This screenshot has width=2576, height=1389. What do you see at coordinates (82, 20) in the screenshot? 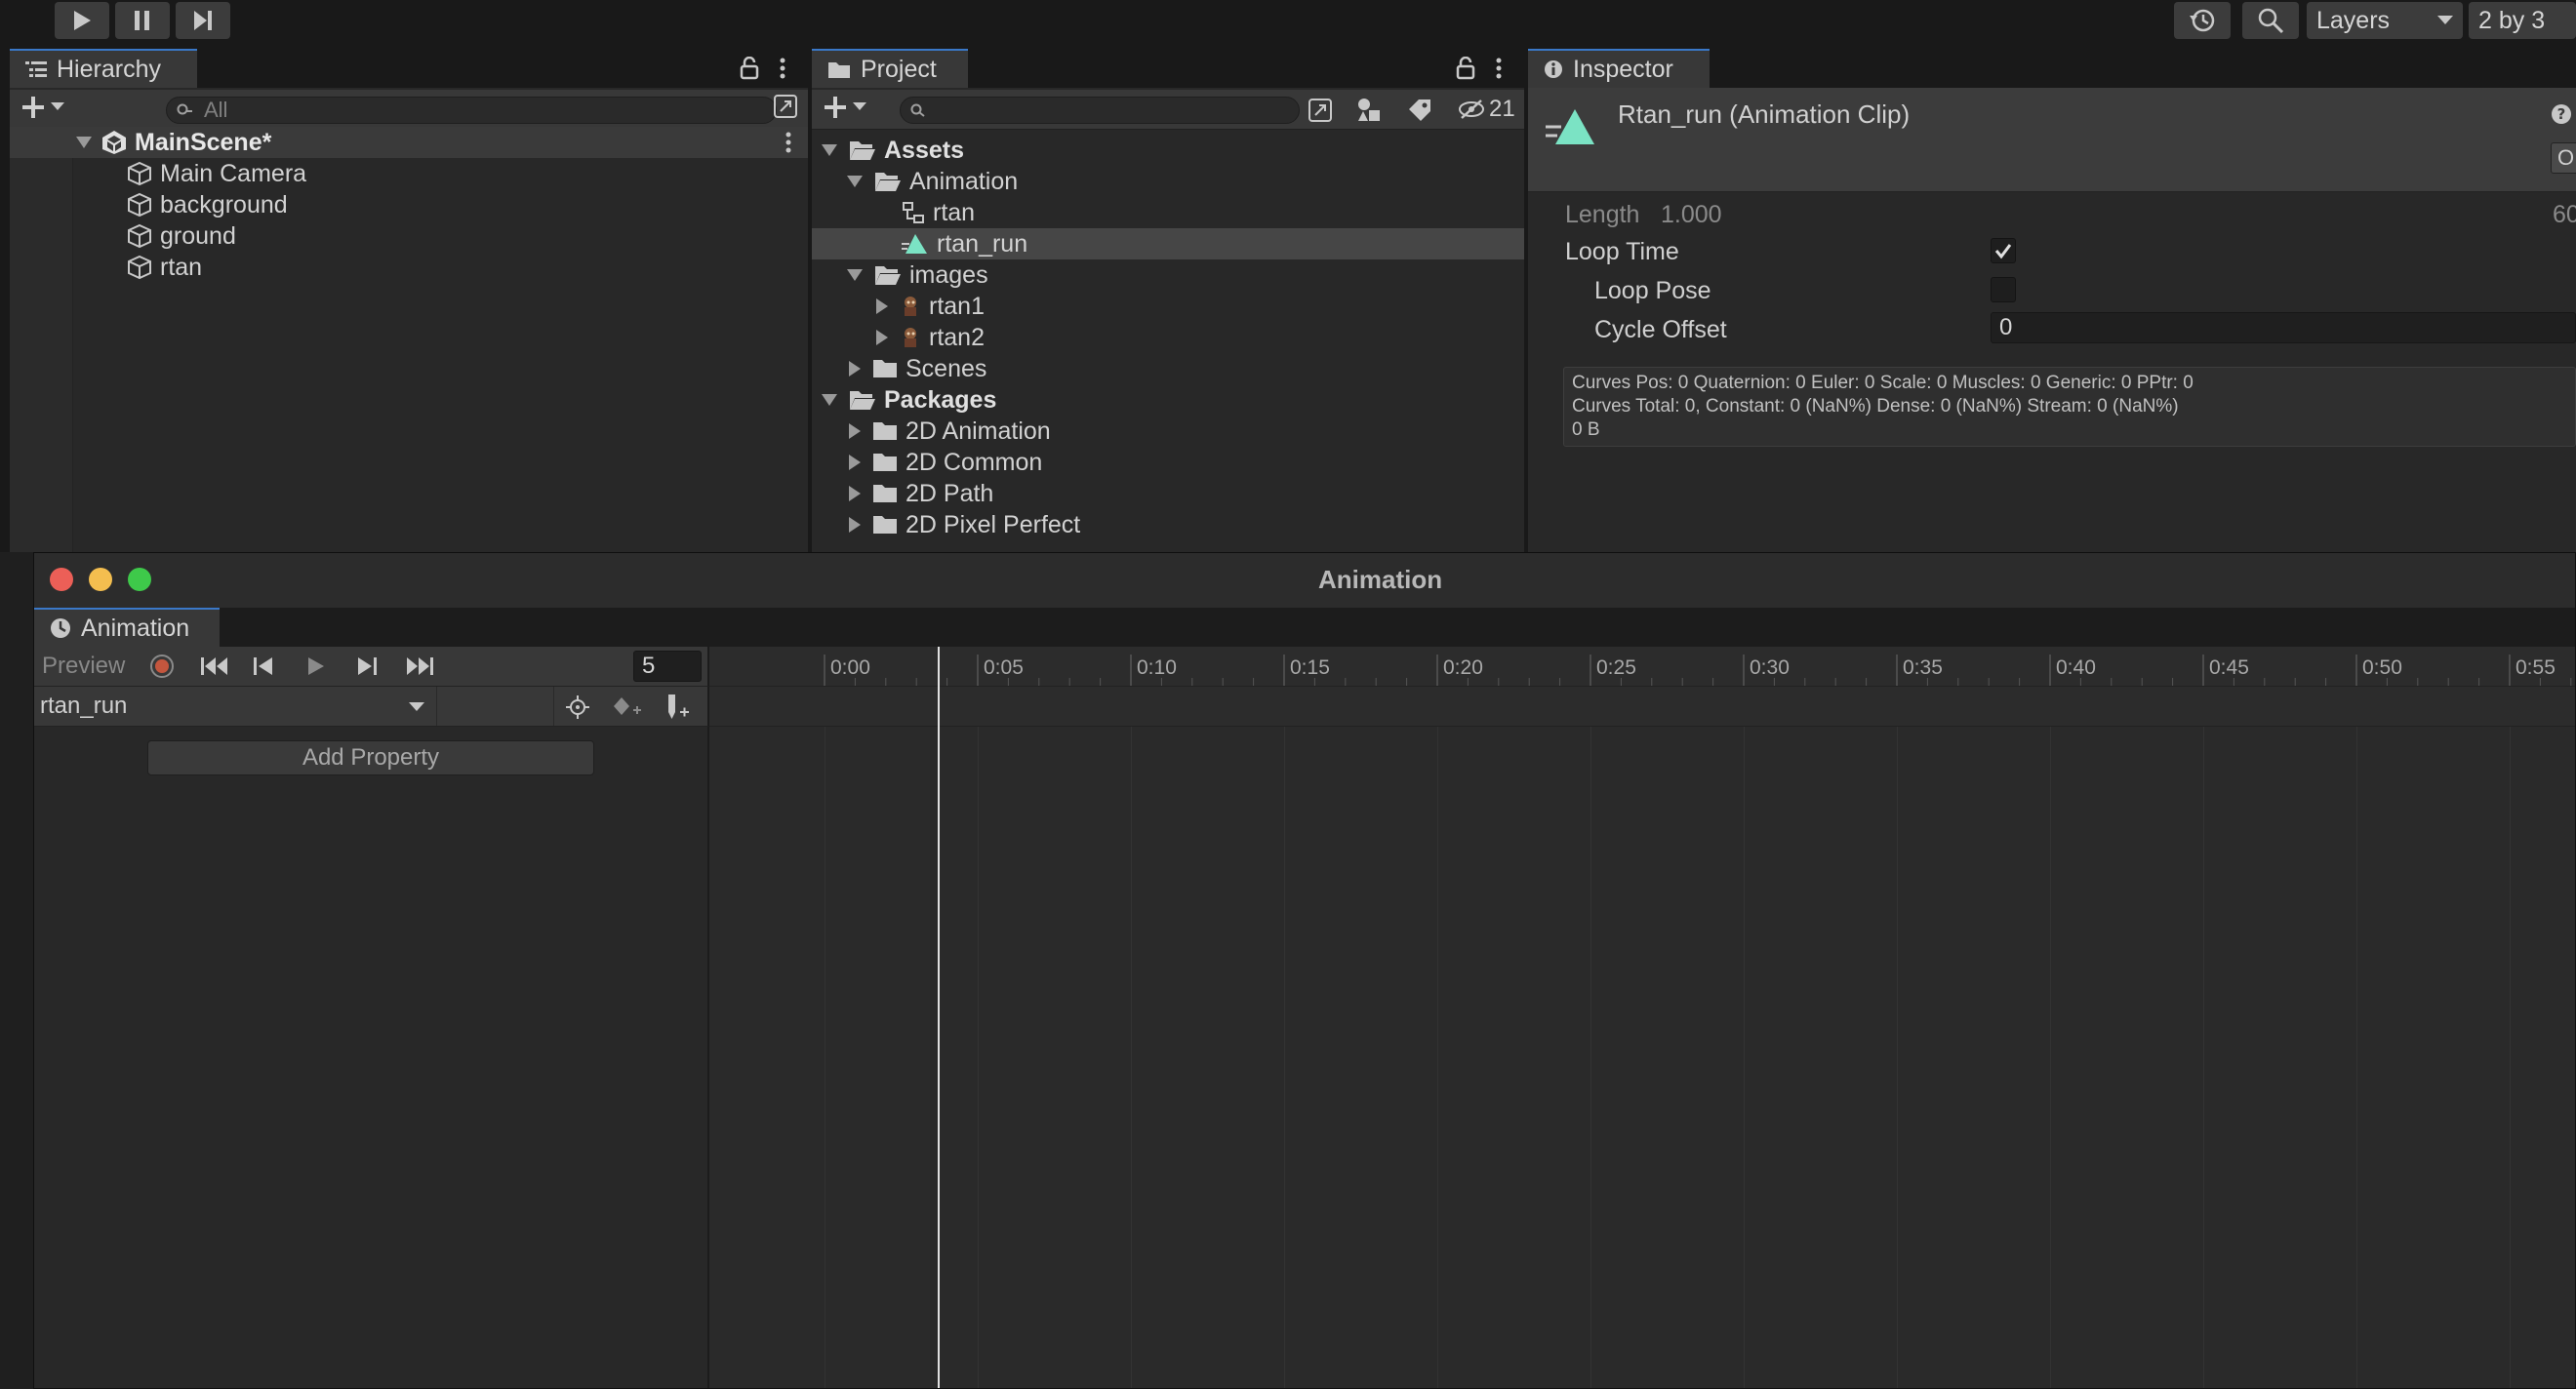
I see `play-button` at bounding box center [82, 20].